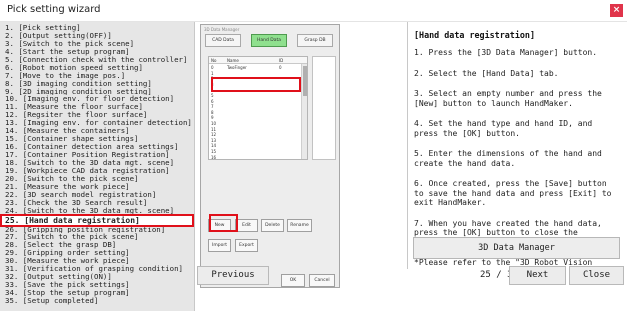  Describe the element at coordinates (78, 91) in the screenshot. I see `step-item: 9. [2D imaging condition setting]` at that location.